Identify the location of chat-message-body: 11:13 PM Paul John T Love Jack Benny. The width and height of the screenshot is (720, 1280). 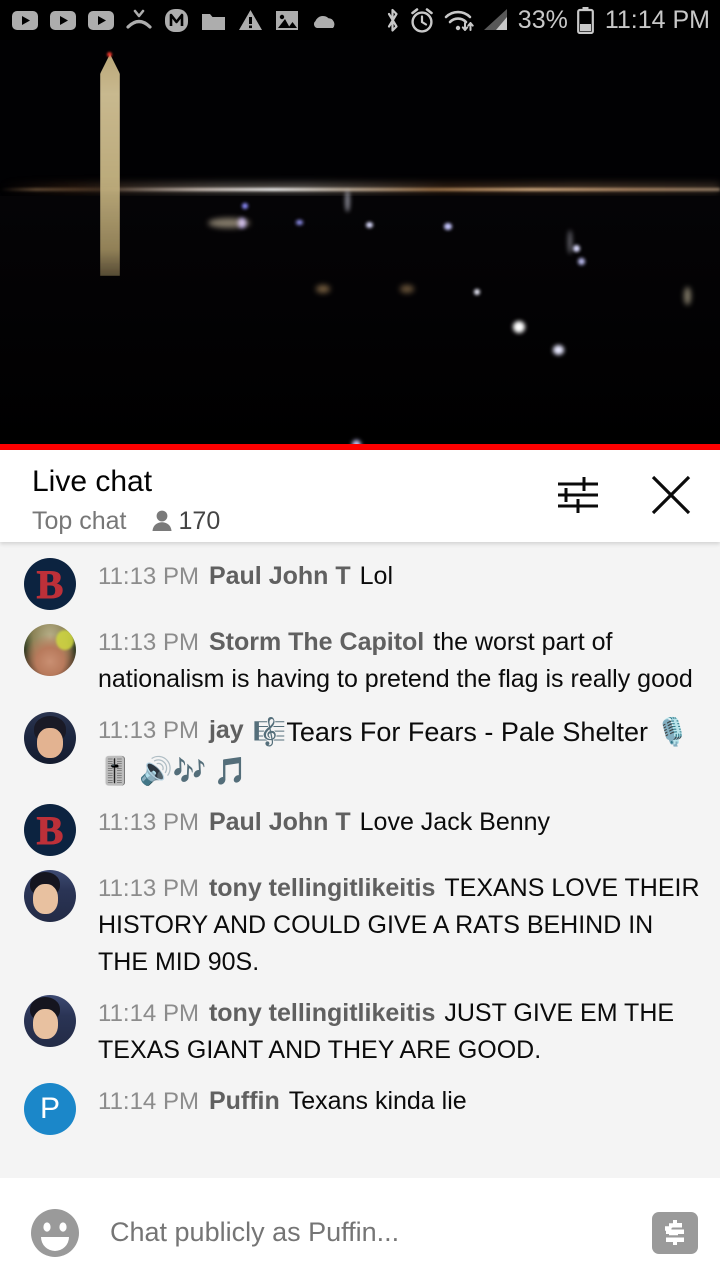
(324, 821).